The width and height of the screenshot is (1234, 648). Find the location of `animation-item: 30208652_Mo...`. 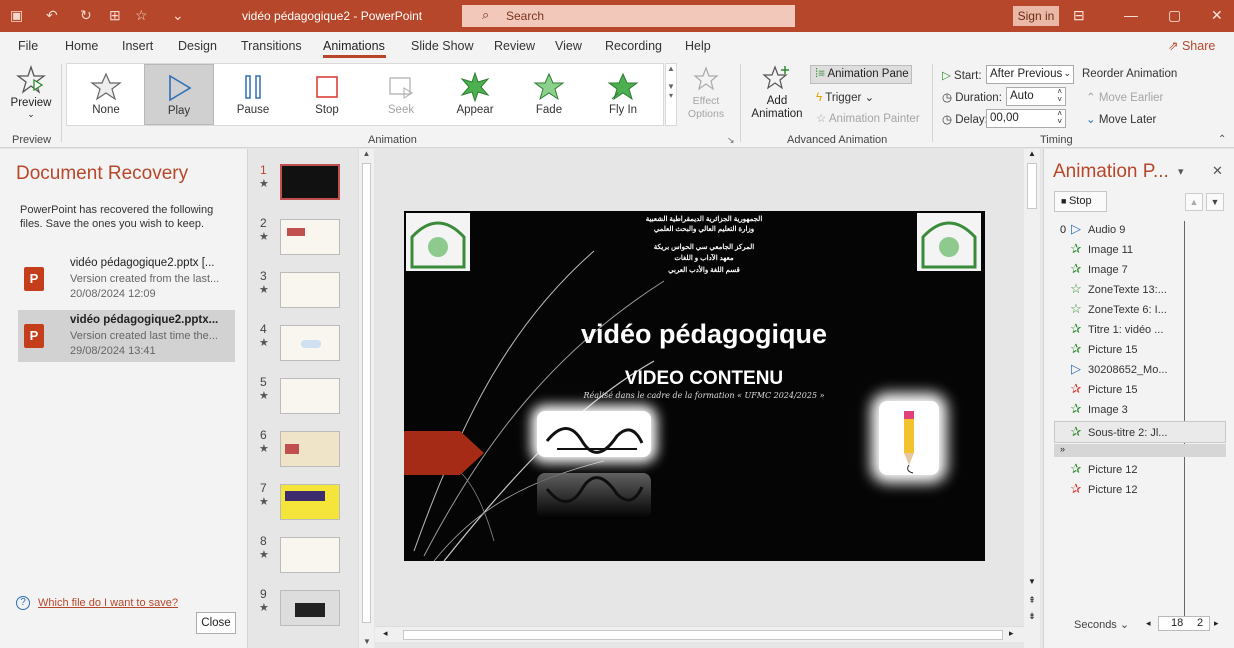

animation-item: 30208652_Mo... is located at coordinates (1128, 370).